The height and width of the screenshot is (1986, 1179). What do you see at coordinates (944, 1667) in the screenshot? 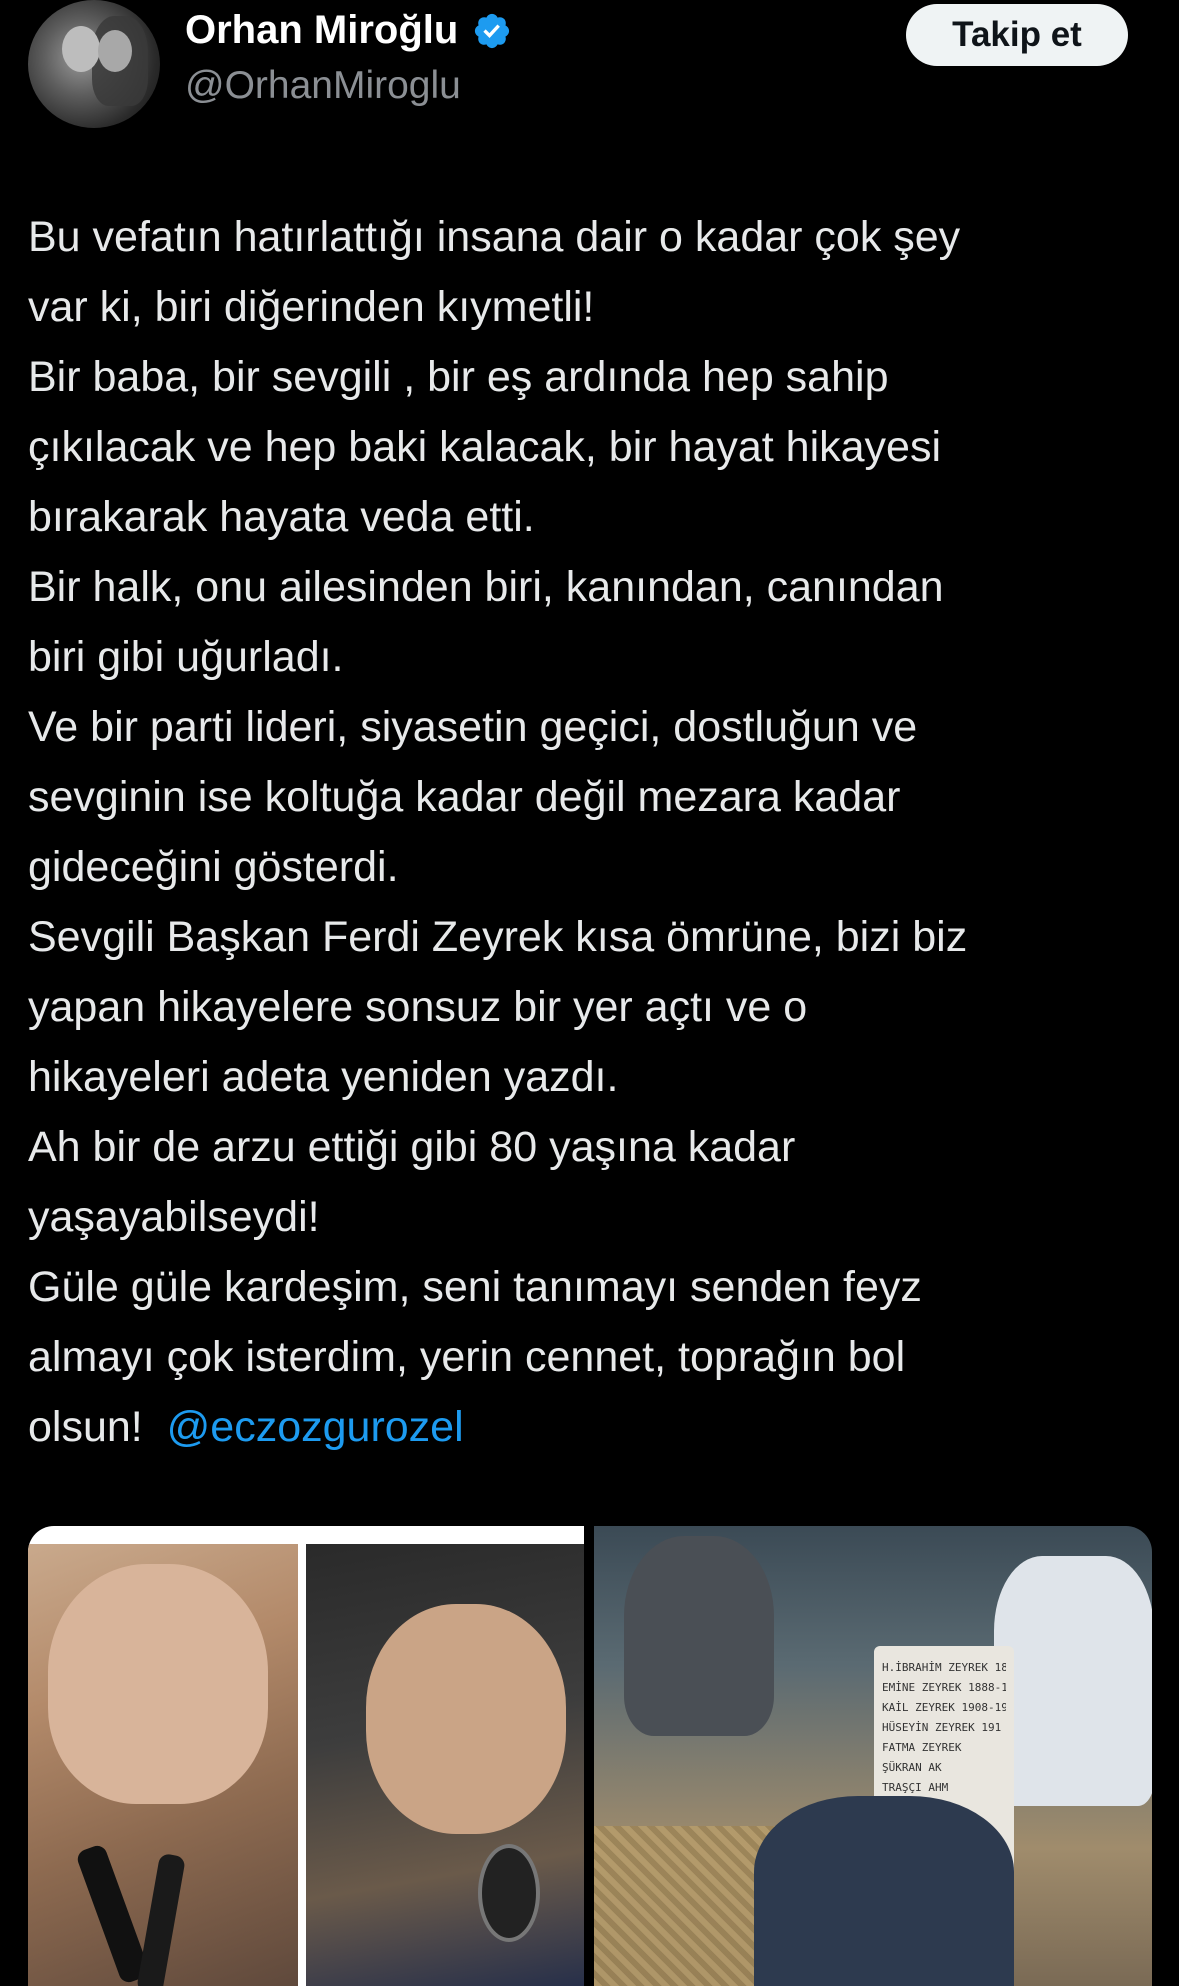
I see `gravestone-line: H.İBRAHİM ZEYREK 1895-19` at bounding box center [944, 1667].